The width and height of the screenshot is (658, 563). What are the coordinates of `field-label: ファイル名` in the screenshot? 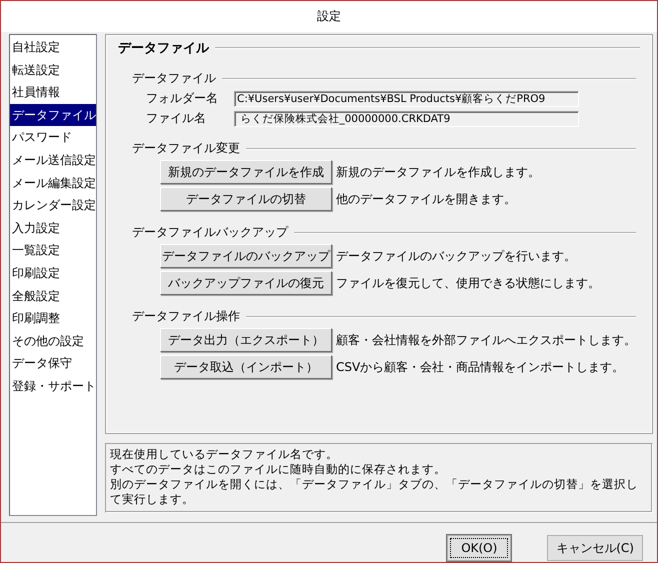 It's located at (176, 118).